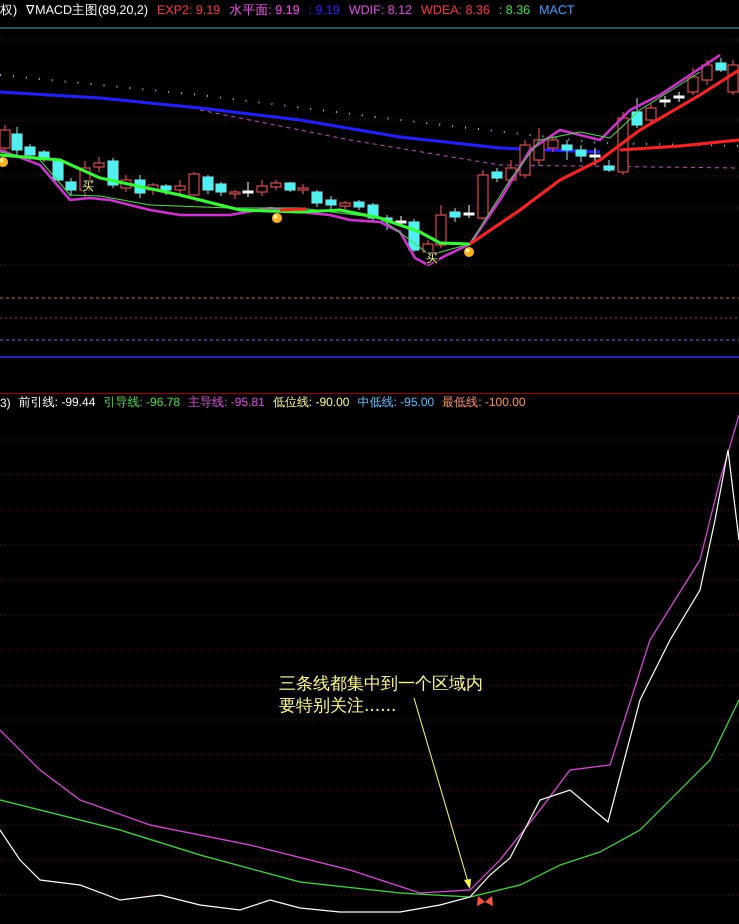  What do you see at coordinates (264, 10) in the screenshot?
I see `indicator-value: 水平面: 9.19` at bounding box center [264, 10].